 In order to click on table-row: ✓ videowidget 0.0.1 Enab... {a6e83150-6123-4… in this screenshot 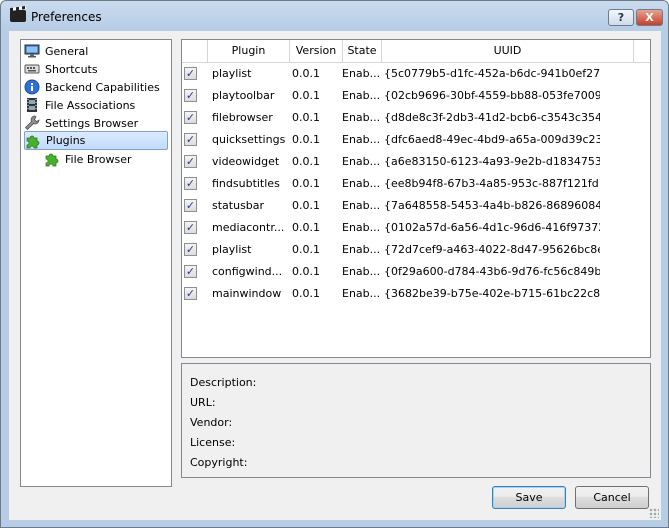, I will do `click(416, 162)`.